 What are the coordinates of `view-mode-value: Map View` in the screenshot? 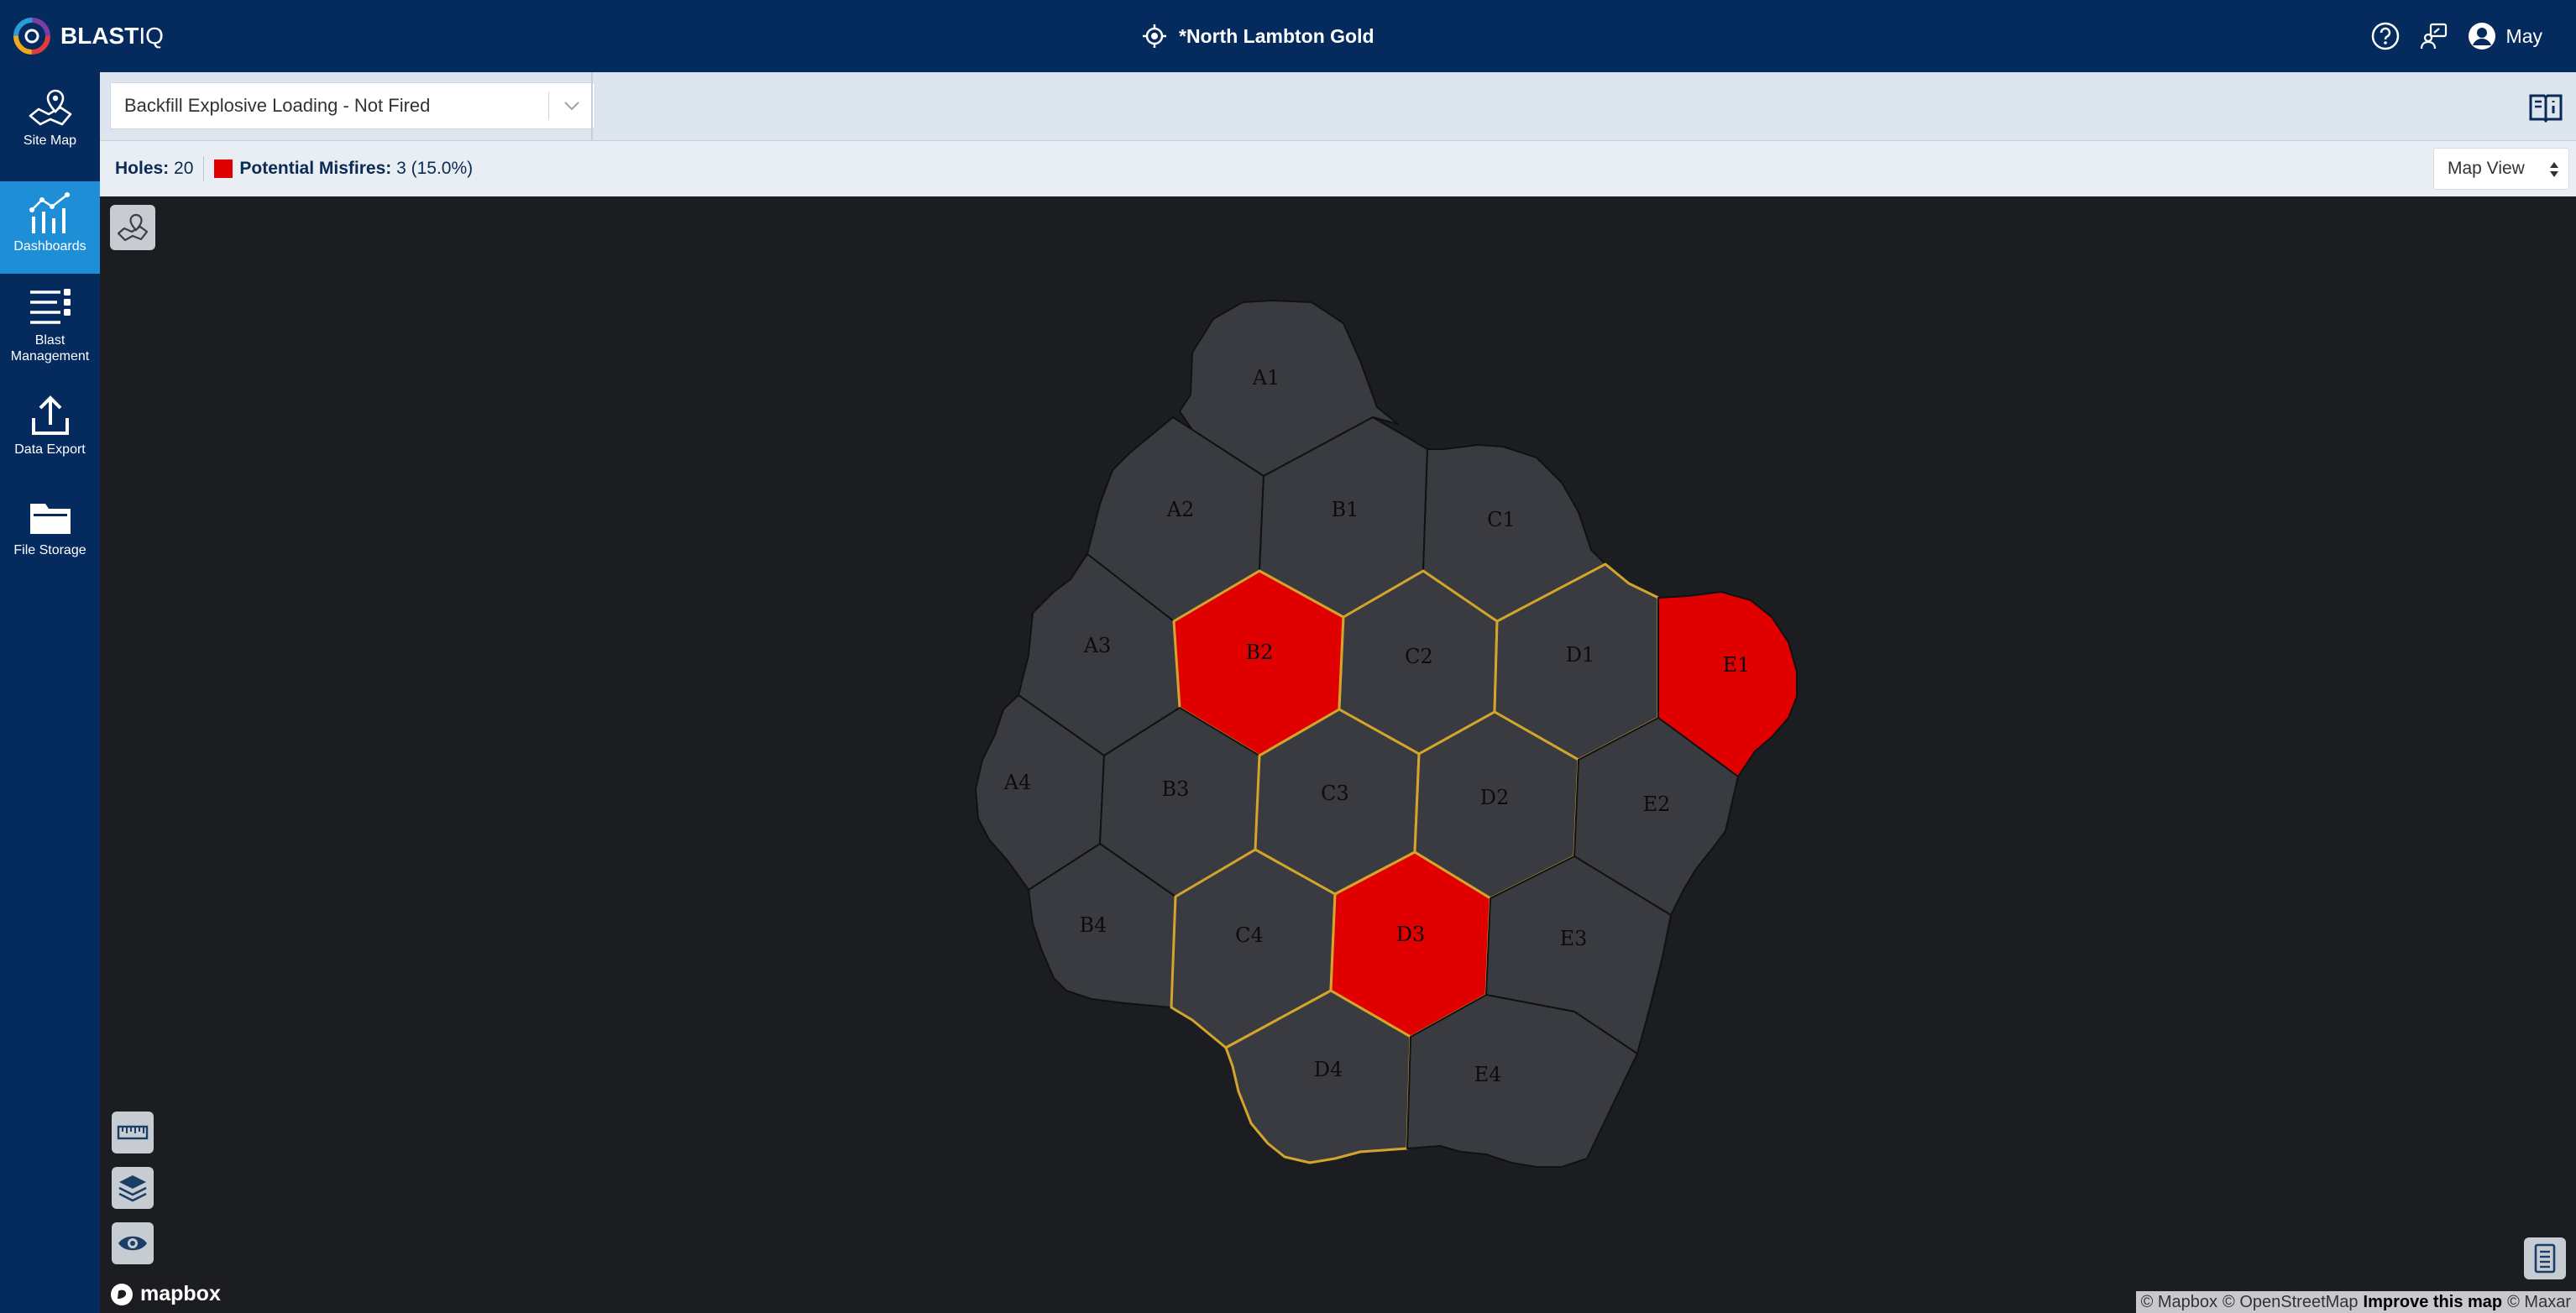 It's located at (2486, 168).